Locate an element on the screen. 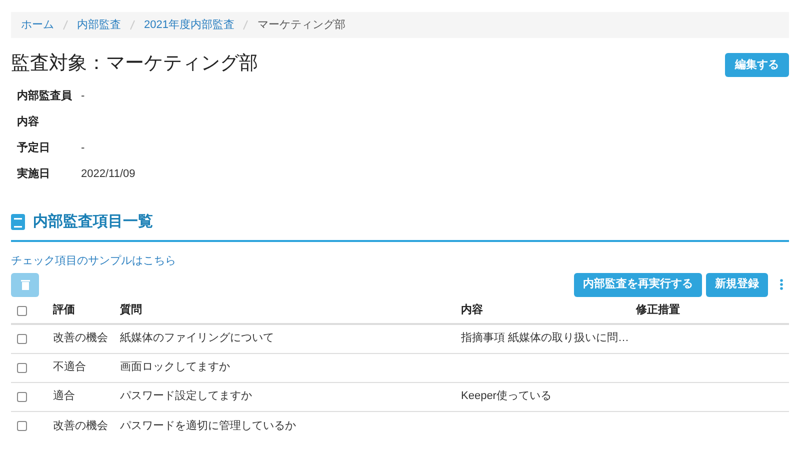 This screenshot has width=800, height=460. trash-icon is located at coordinates (25, 285).